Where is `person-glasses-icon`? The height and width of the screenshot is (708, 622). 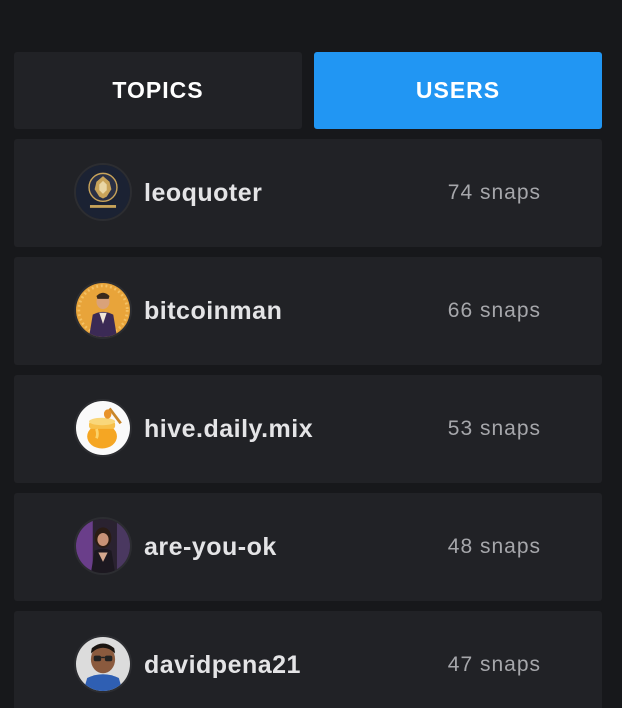
person-glasses-icon is located at coordinates (103, 664).